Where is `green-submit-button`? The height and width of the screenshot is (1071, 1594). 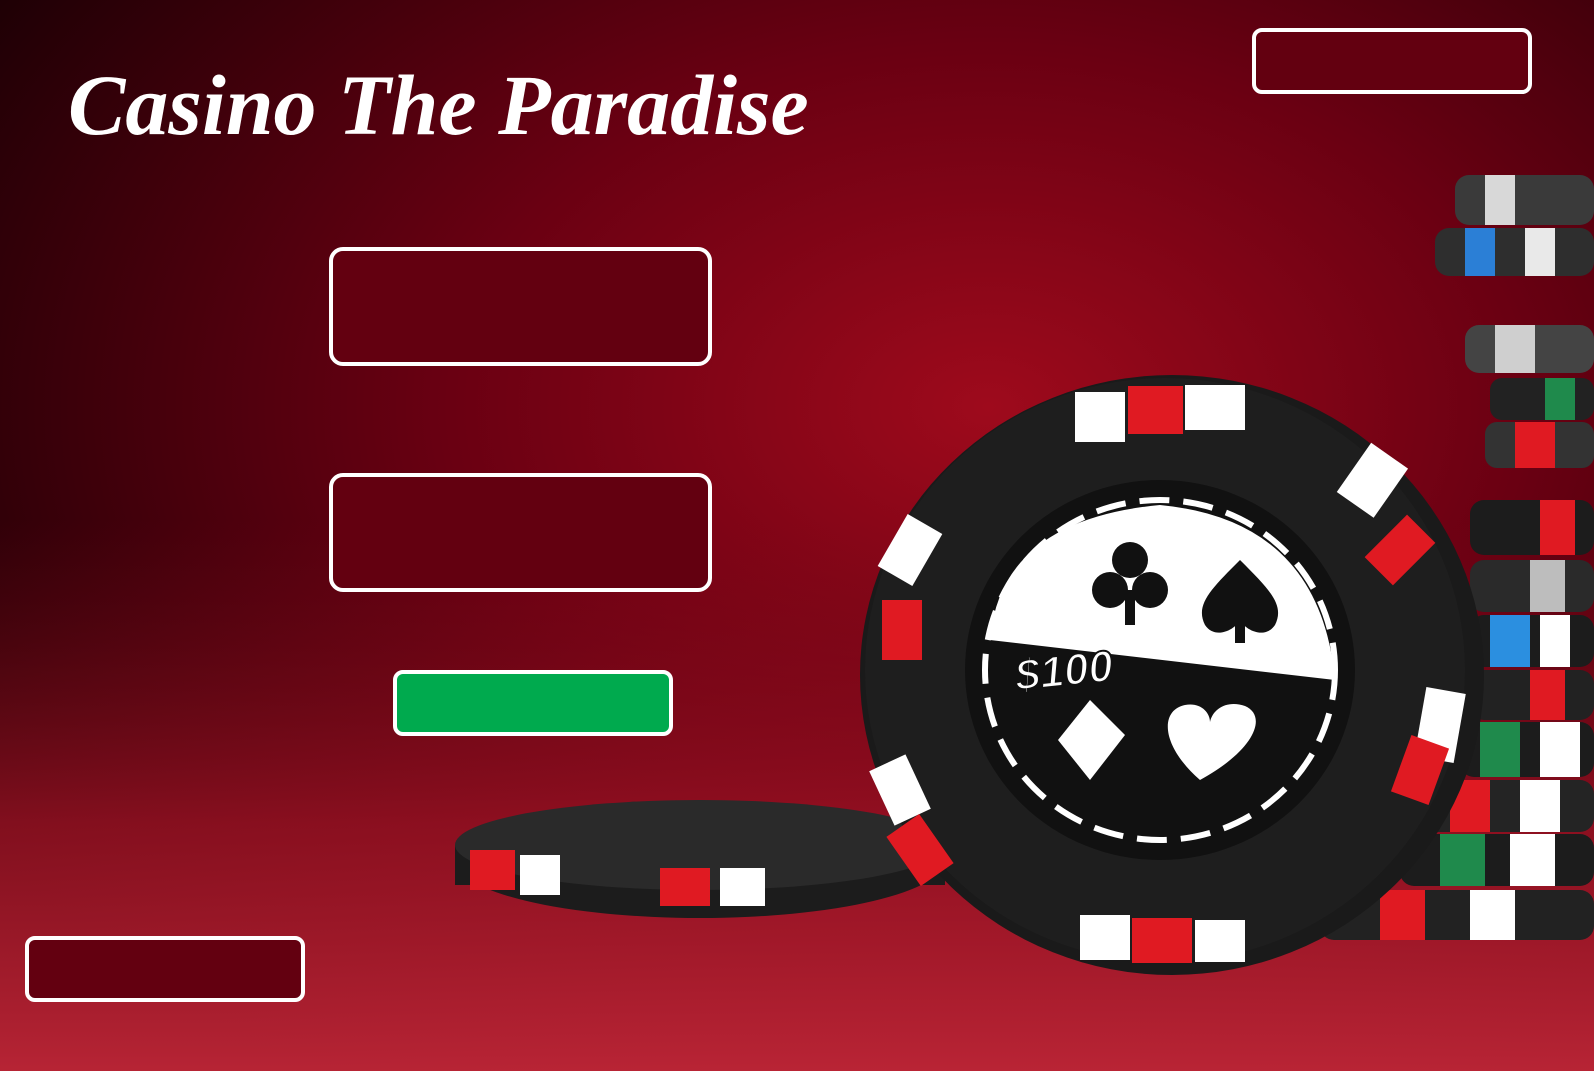 green-submit-button is located at coordinates (533, 703).